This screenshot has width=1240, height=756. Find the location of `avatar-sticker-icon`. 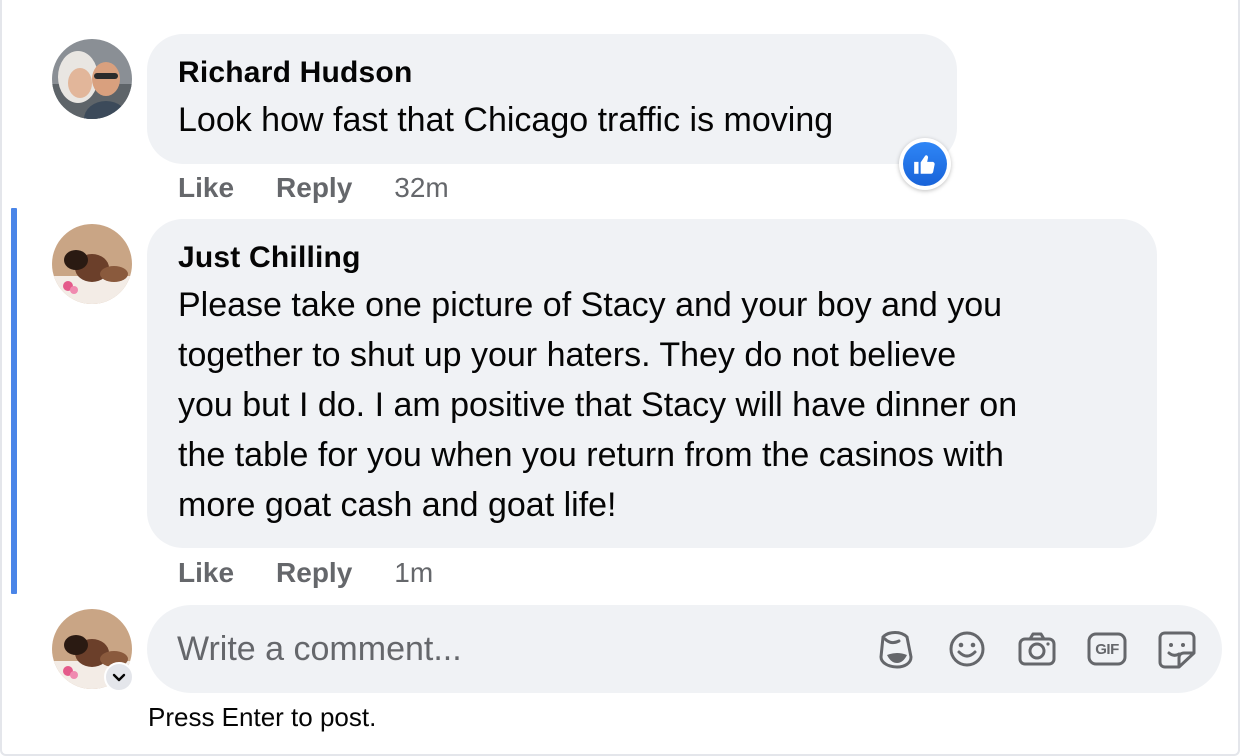

avatar-sticker-icon is located at coordinates (896, 650).